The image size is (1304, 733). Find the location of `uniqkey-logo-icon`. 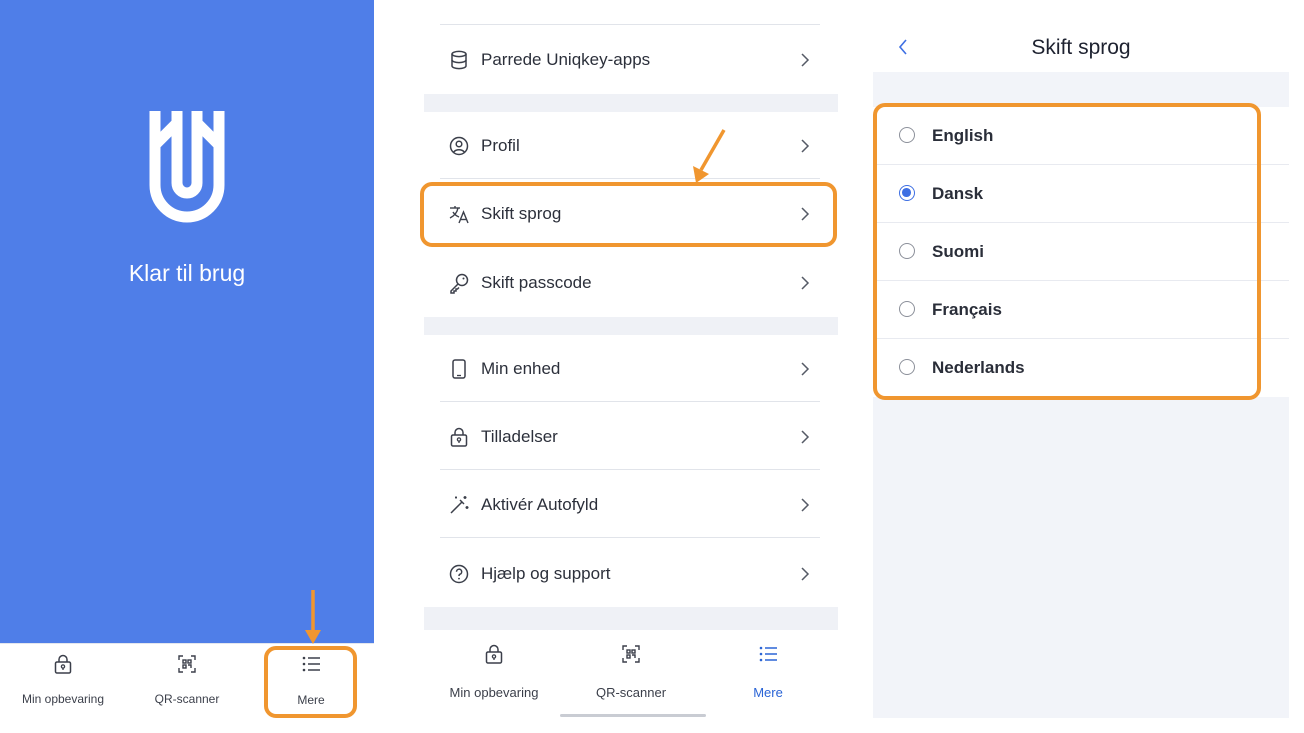

uniqkey-logo-icon is located at coordinates (187, 167).